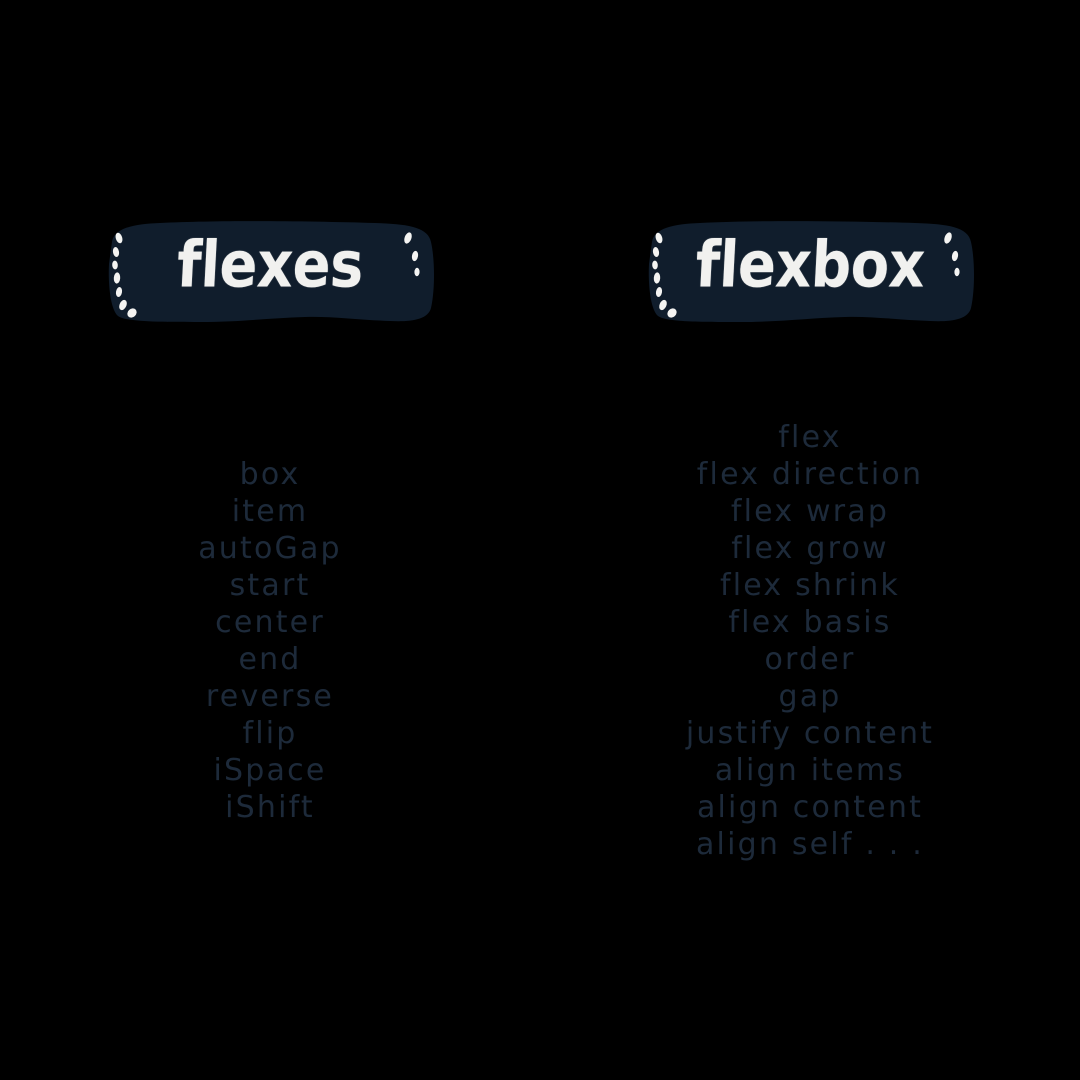 This screenshot has width=1080, height=1080. I want to click on keyword-item: item, so click(270, 511).